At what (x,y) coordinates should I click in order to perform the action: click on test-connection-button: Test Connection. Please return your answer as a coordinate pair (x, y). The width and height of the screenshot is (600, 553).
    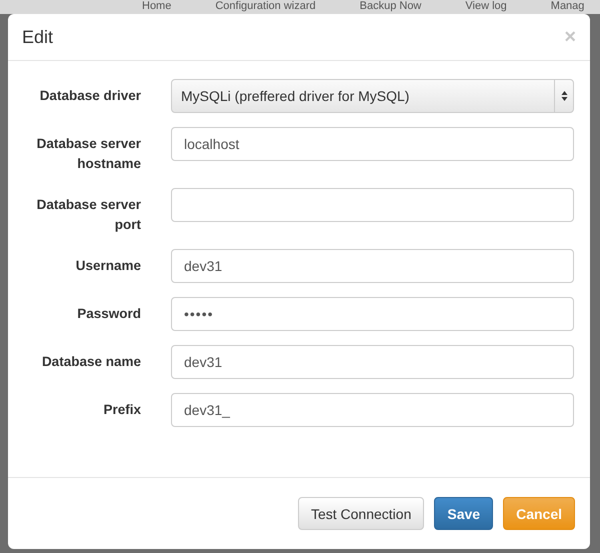
    Looking at the image, I should click on (361, 513).